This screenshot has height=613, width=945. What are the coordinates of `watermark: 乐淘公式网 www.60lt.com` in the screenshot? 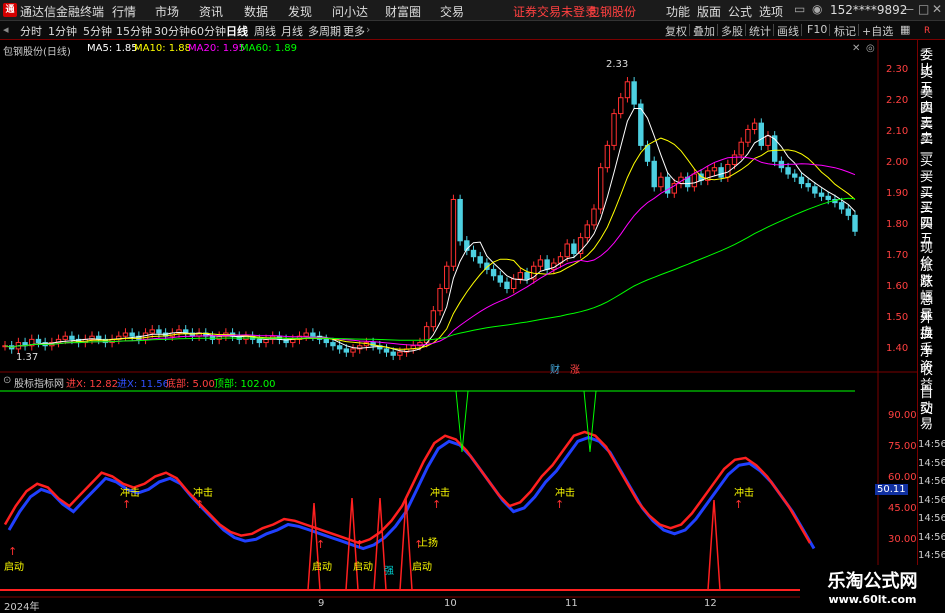 It's located at (872, 587).